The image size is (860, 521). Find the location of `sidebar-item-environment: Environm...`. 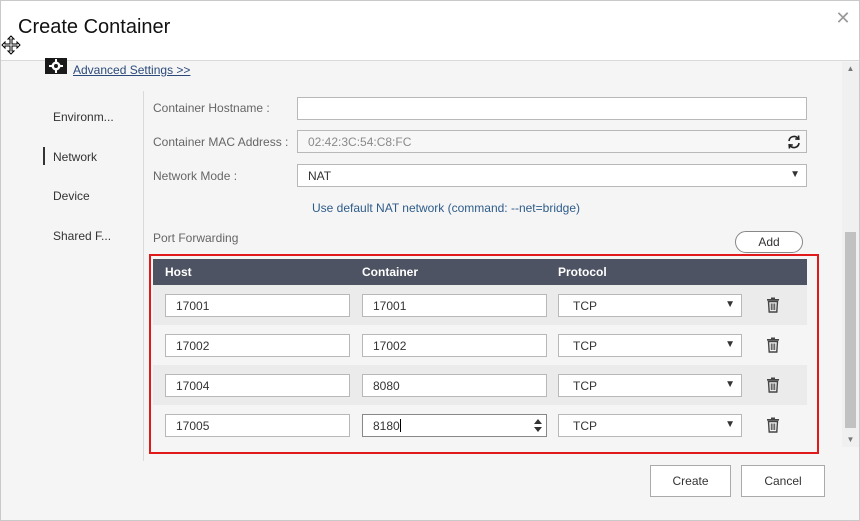

sidebar-item-environment: Environm... is located at coordinates (83, 117).